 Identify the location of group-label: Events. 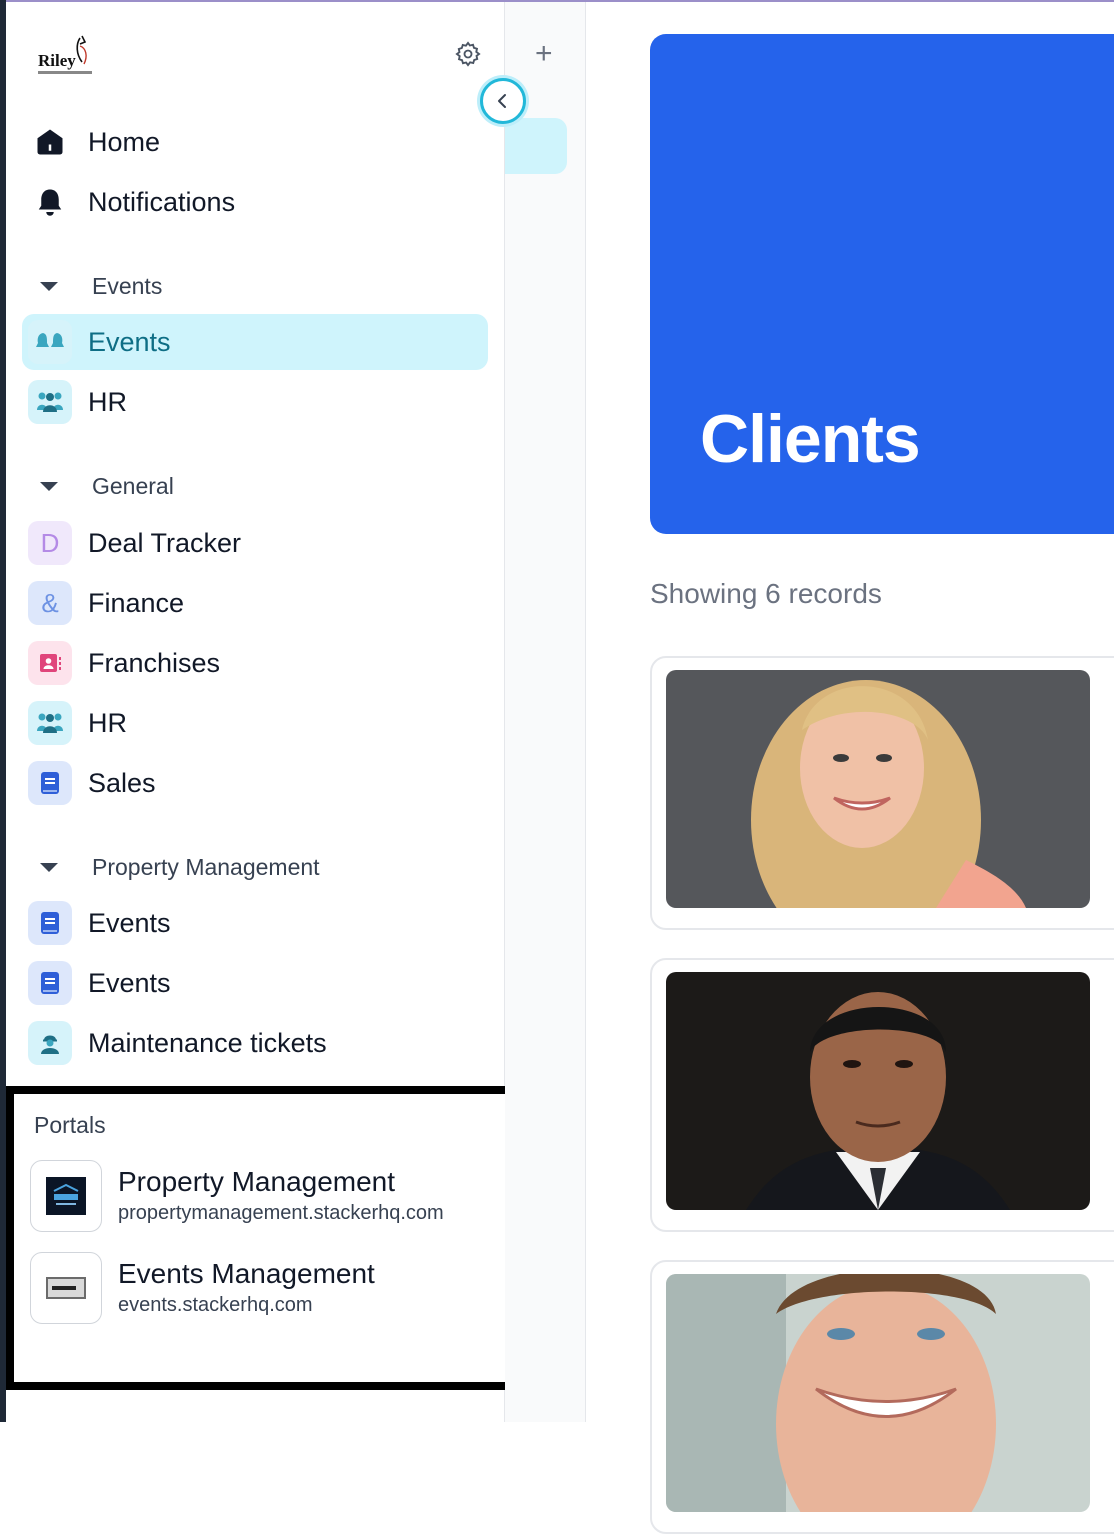
(127, 285).